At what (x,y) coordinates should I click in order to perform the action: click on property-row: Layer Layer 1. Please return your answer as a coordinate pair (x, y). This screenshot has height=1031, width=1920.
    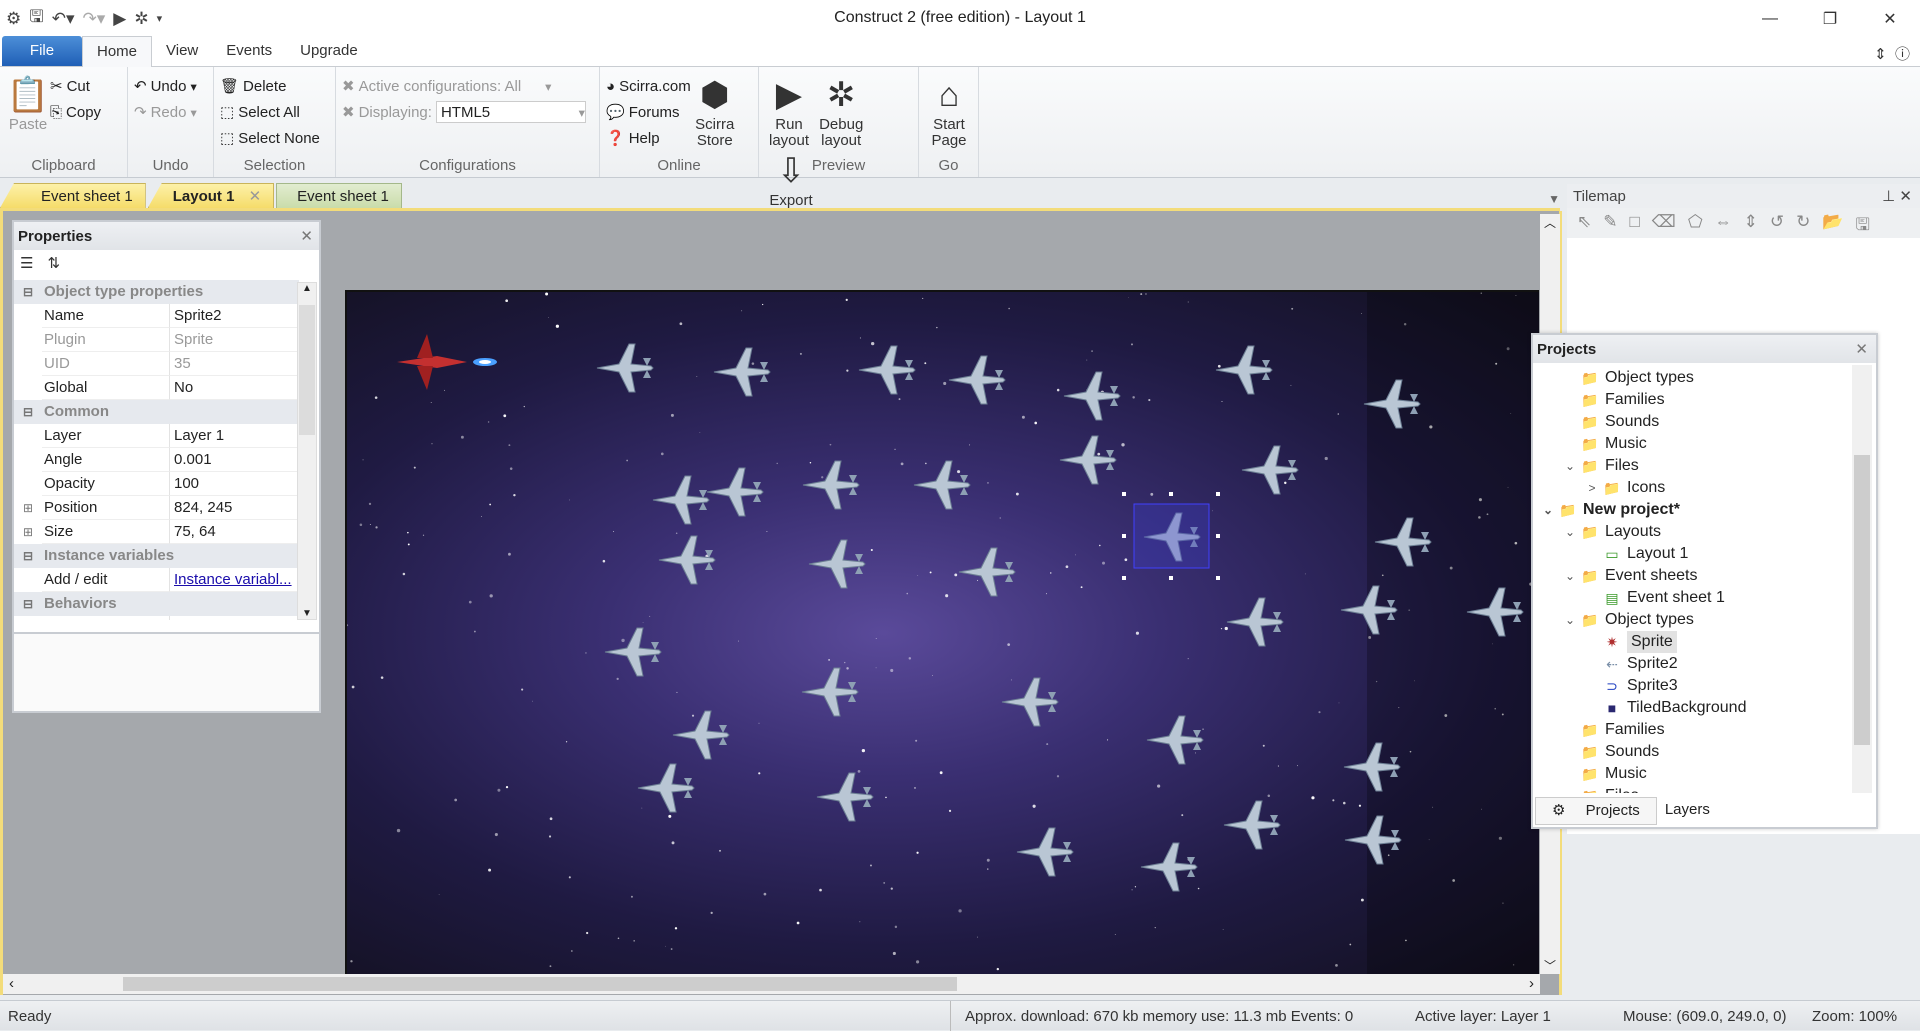
    Looking at the image, I should click on (156, 436).